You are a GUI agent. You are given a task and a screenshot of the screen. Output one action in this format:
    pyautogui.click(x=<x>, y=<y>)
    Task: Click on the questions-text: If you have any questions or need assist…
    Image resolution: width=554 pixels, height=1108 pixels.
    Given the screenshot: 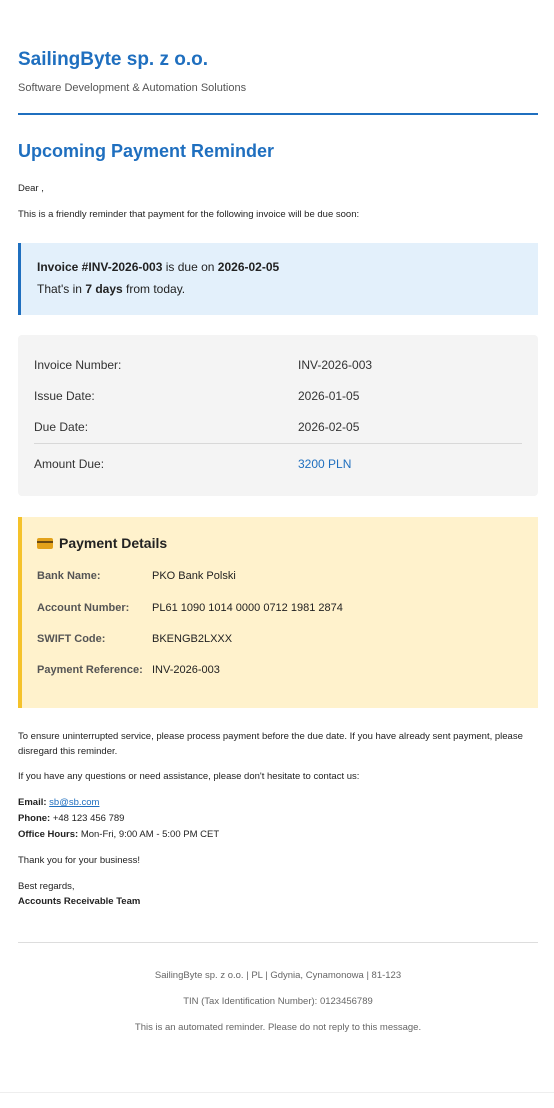 What is the action you would take?
    pyautogui.click(x=189, y=776)
    